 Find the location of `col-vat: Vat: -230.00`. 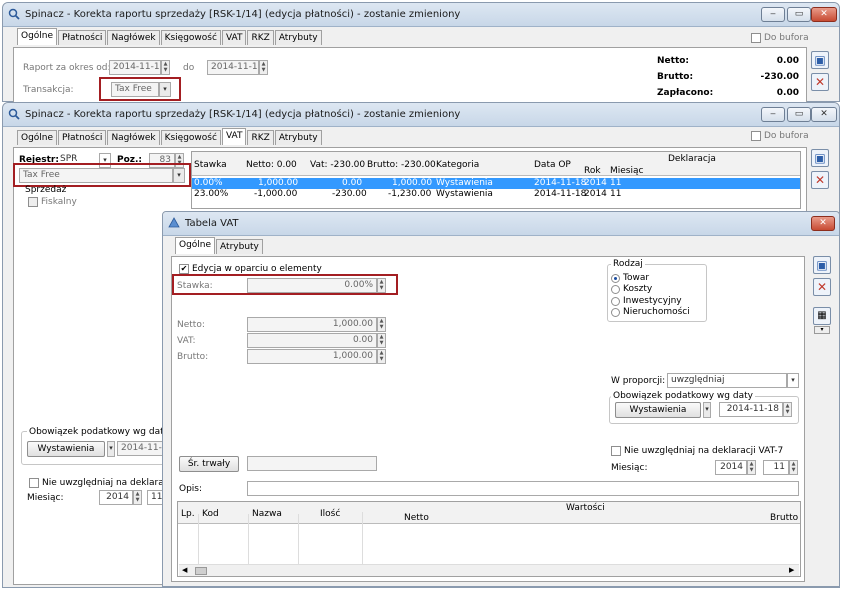

col-vat: Vat: -230.00 is located at coordinates (337, 165).